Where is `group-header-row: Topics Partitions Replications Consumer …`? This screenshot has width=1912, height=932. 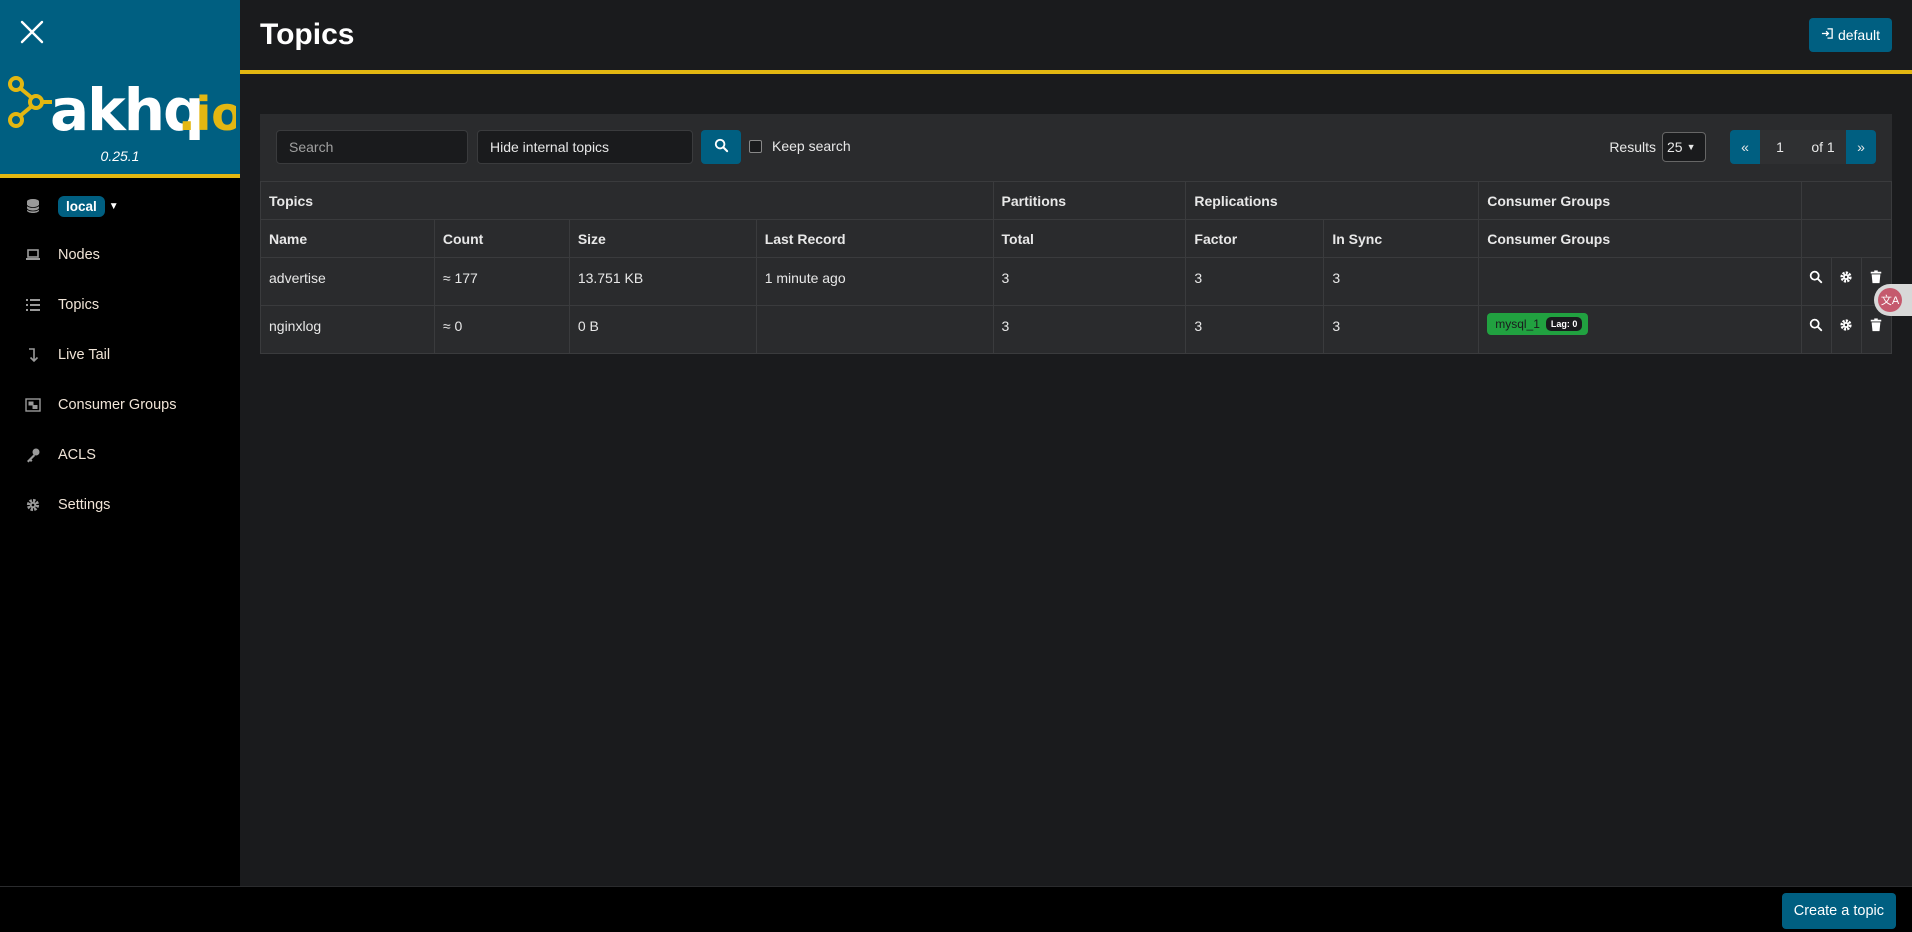 group-header-row: Topics Partitions Replications Consumer … is located at coordinates (1076, 200).